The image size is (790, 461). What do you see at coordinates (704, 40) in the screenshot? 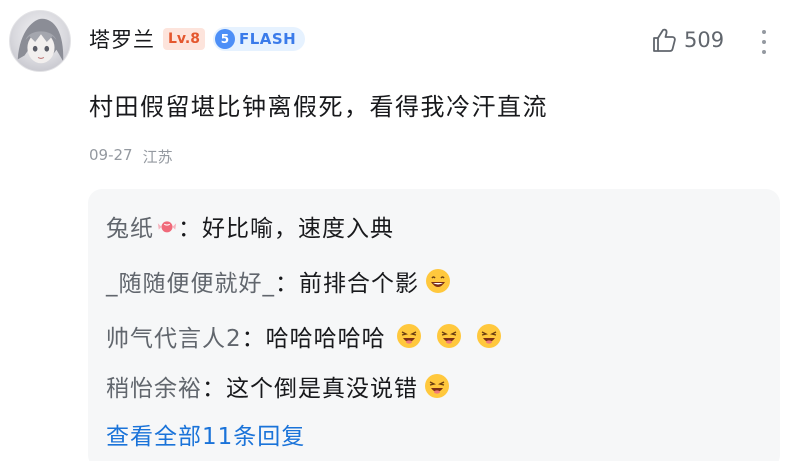
I see `like-count: 509` at bounding box center [704, 40].